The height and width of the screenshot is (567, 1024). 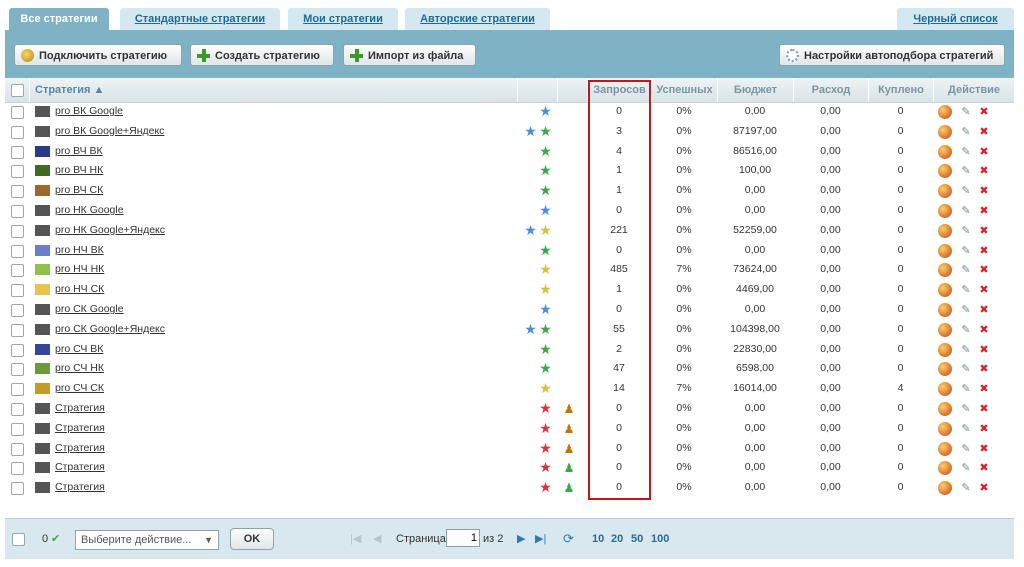 I want to click on column-spend: Расход, so click(x=830, y=90).